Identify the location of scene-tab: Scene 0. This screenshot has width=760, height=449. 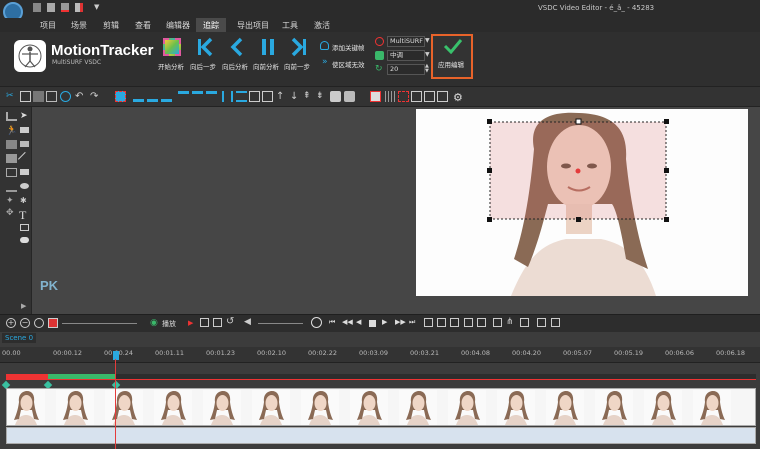
(19, 338).